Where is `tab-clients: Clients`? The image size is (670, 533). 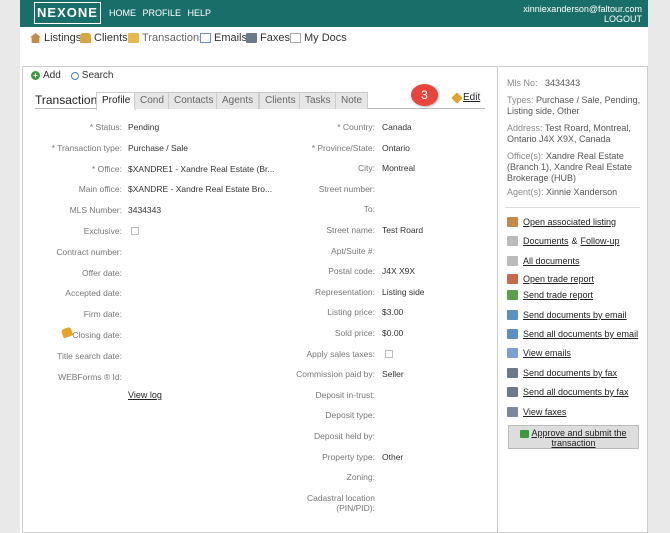 tab-clients: Clients is located at coordinates (280, 100).